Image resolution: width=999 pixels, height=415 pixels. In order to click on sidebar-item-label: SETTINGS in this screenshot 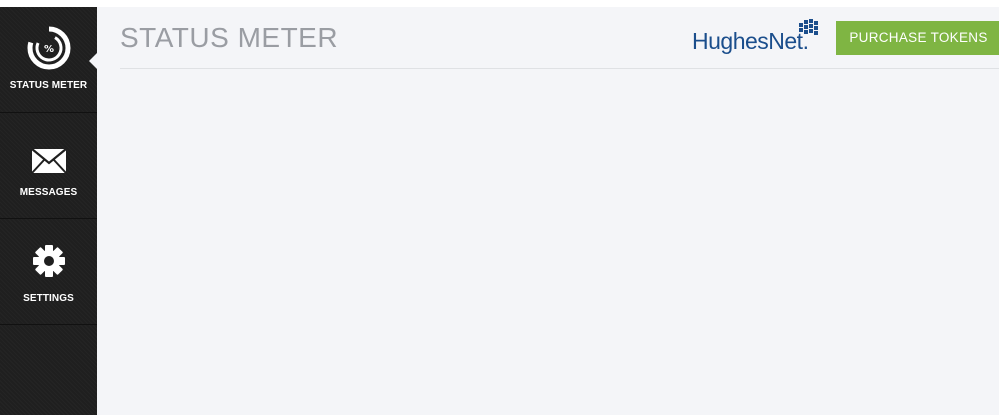, I will do `click(48, 298)`.